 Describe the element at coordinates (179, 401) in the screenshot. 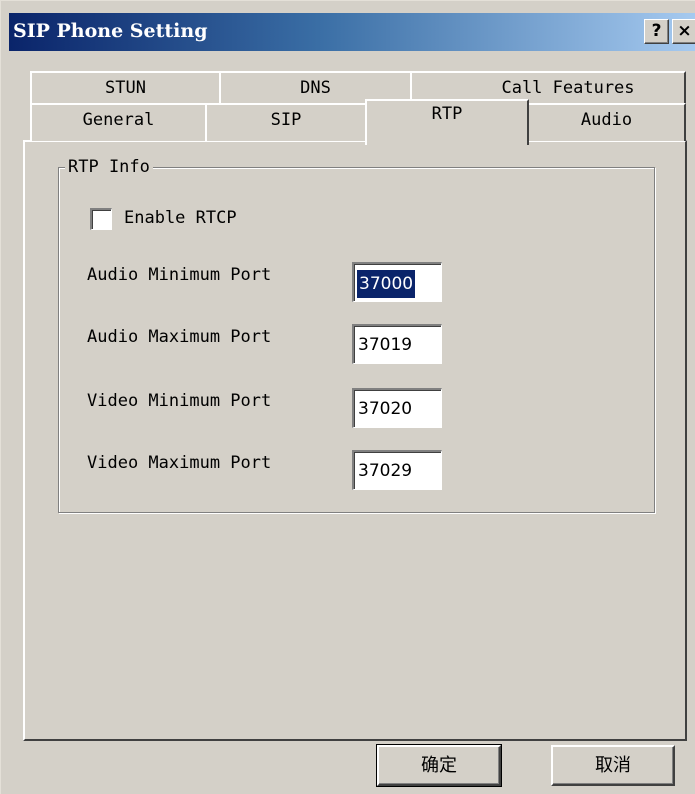

I see `video-min-port-label: Video Minimum Port` at that location.